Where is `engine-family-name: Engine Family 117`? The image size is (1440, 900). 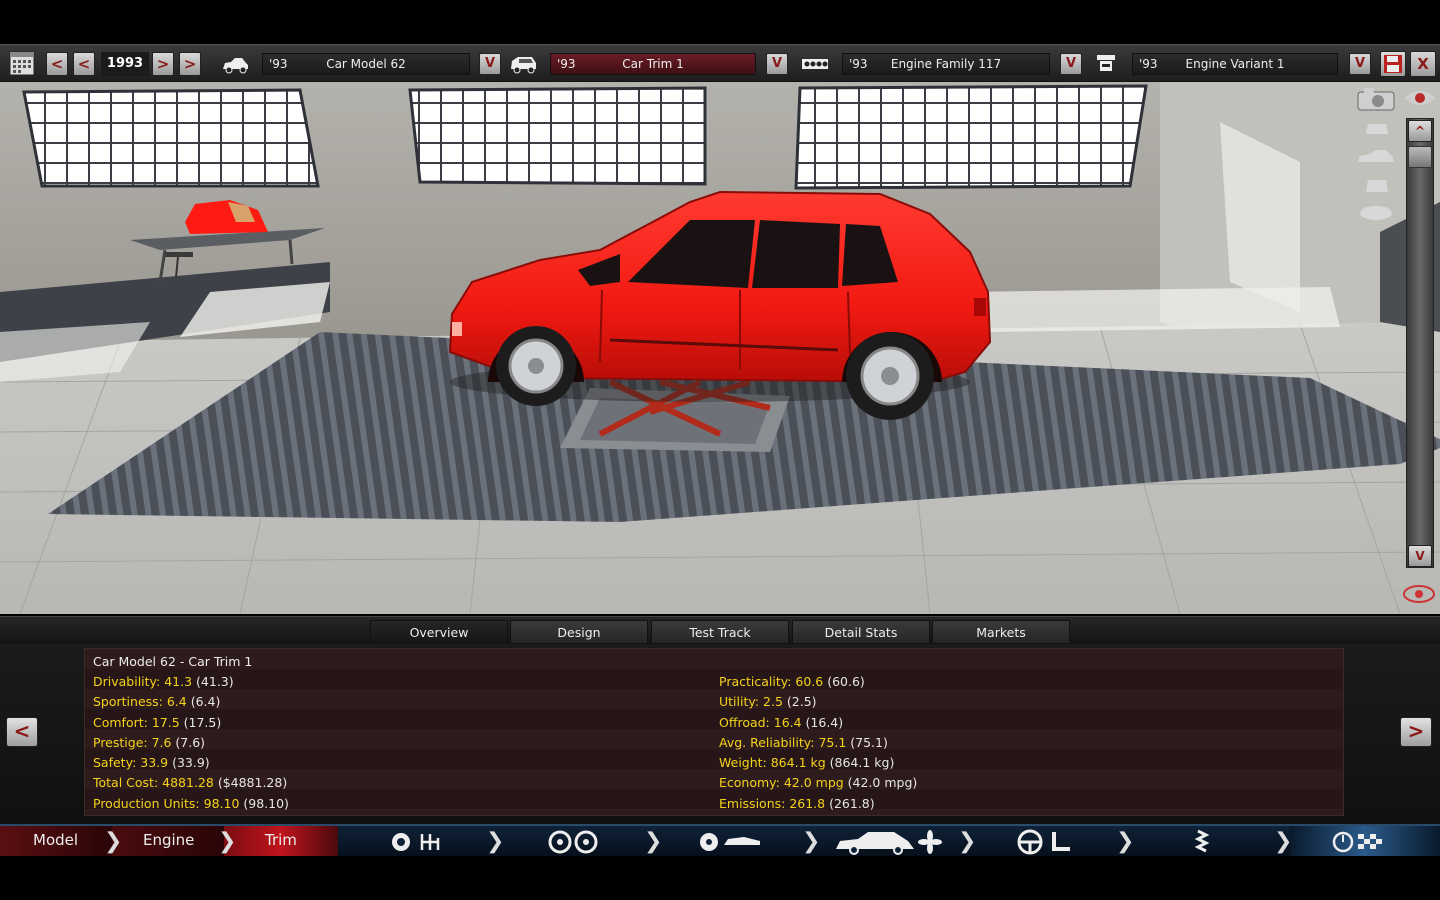 engine-family-name: Engine Family 117 is located at coordinates (946, 64).